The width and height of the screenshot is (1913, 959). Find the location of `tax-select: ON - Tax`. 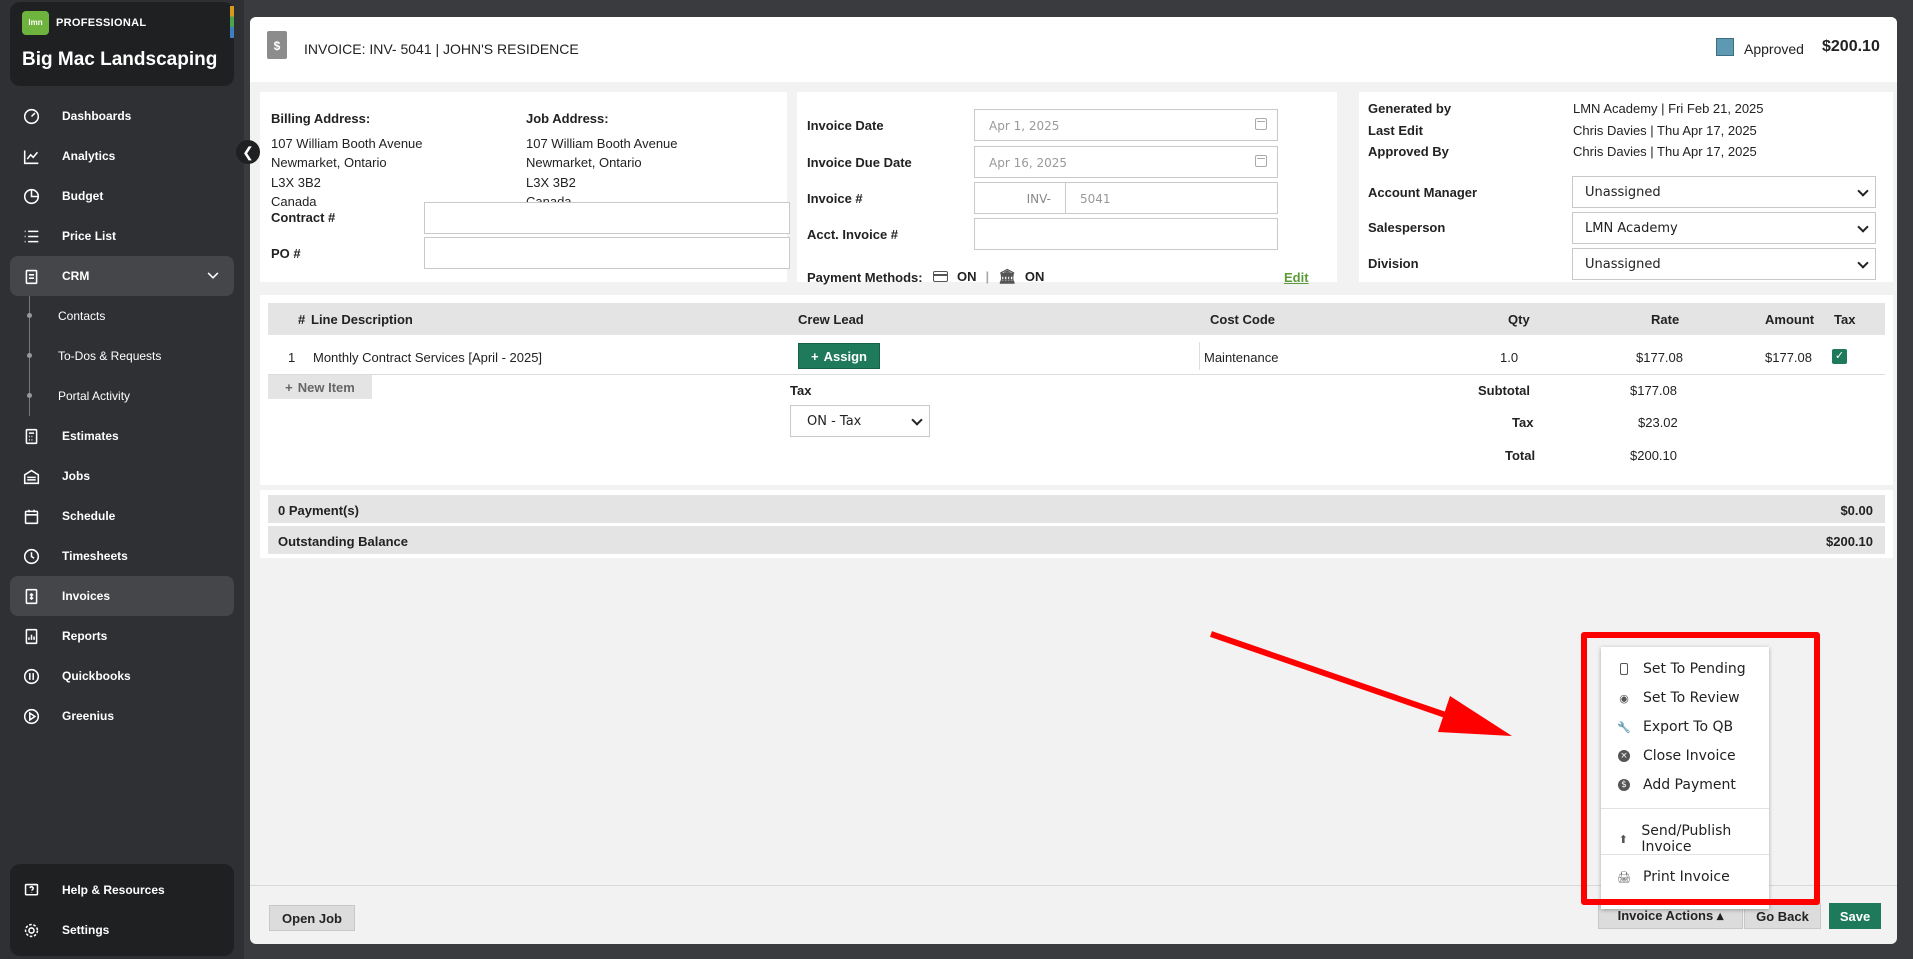

tax-select: ON - Tax is located at coordinates (860, 421).